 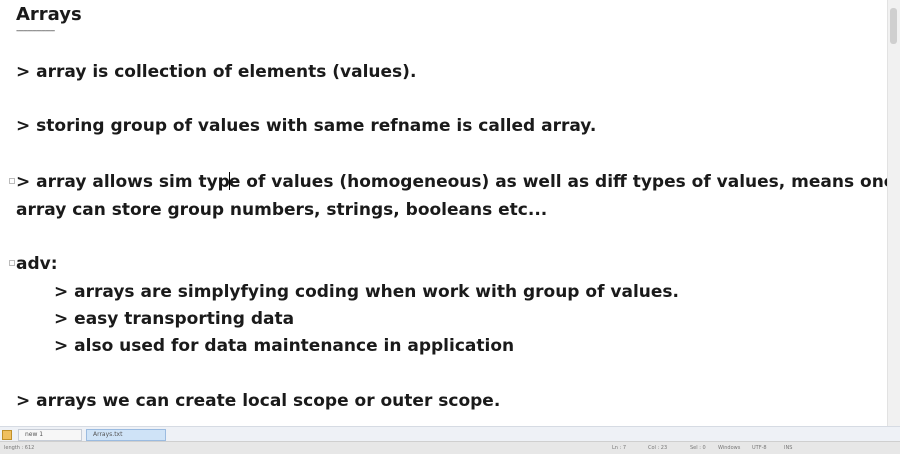 What do you see at coordinates (759, 448) in the screenshot?
I see `status-encoding: UTF-8` at bounding box center [759, 448].